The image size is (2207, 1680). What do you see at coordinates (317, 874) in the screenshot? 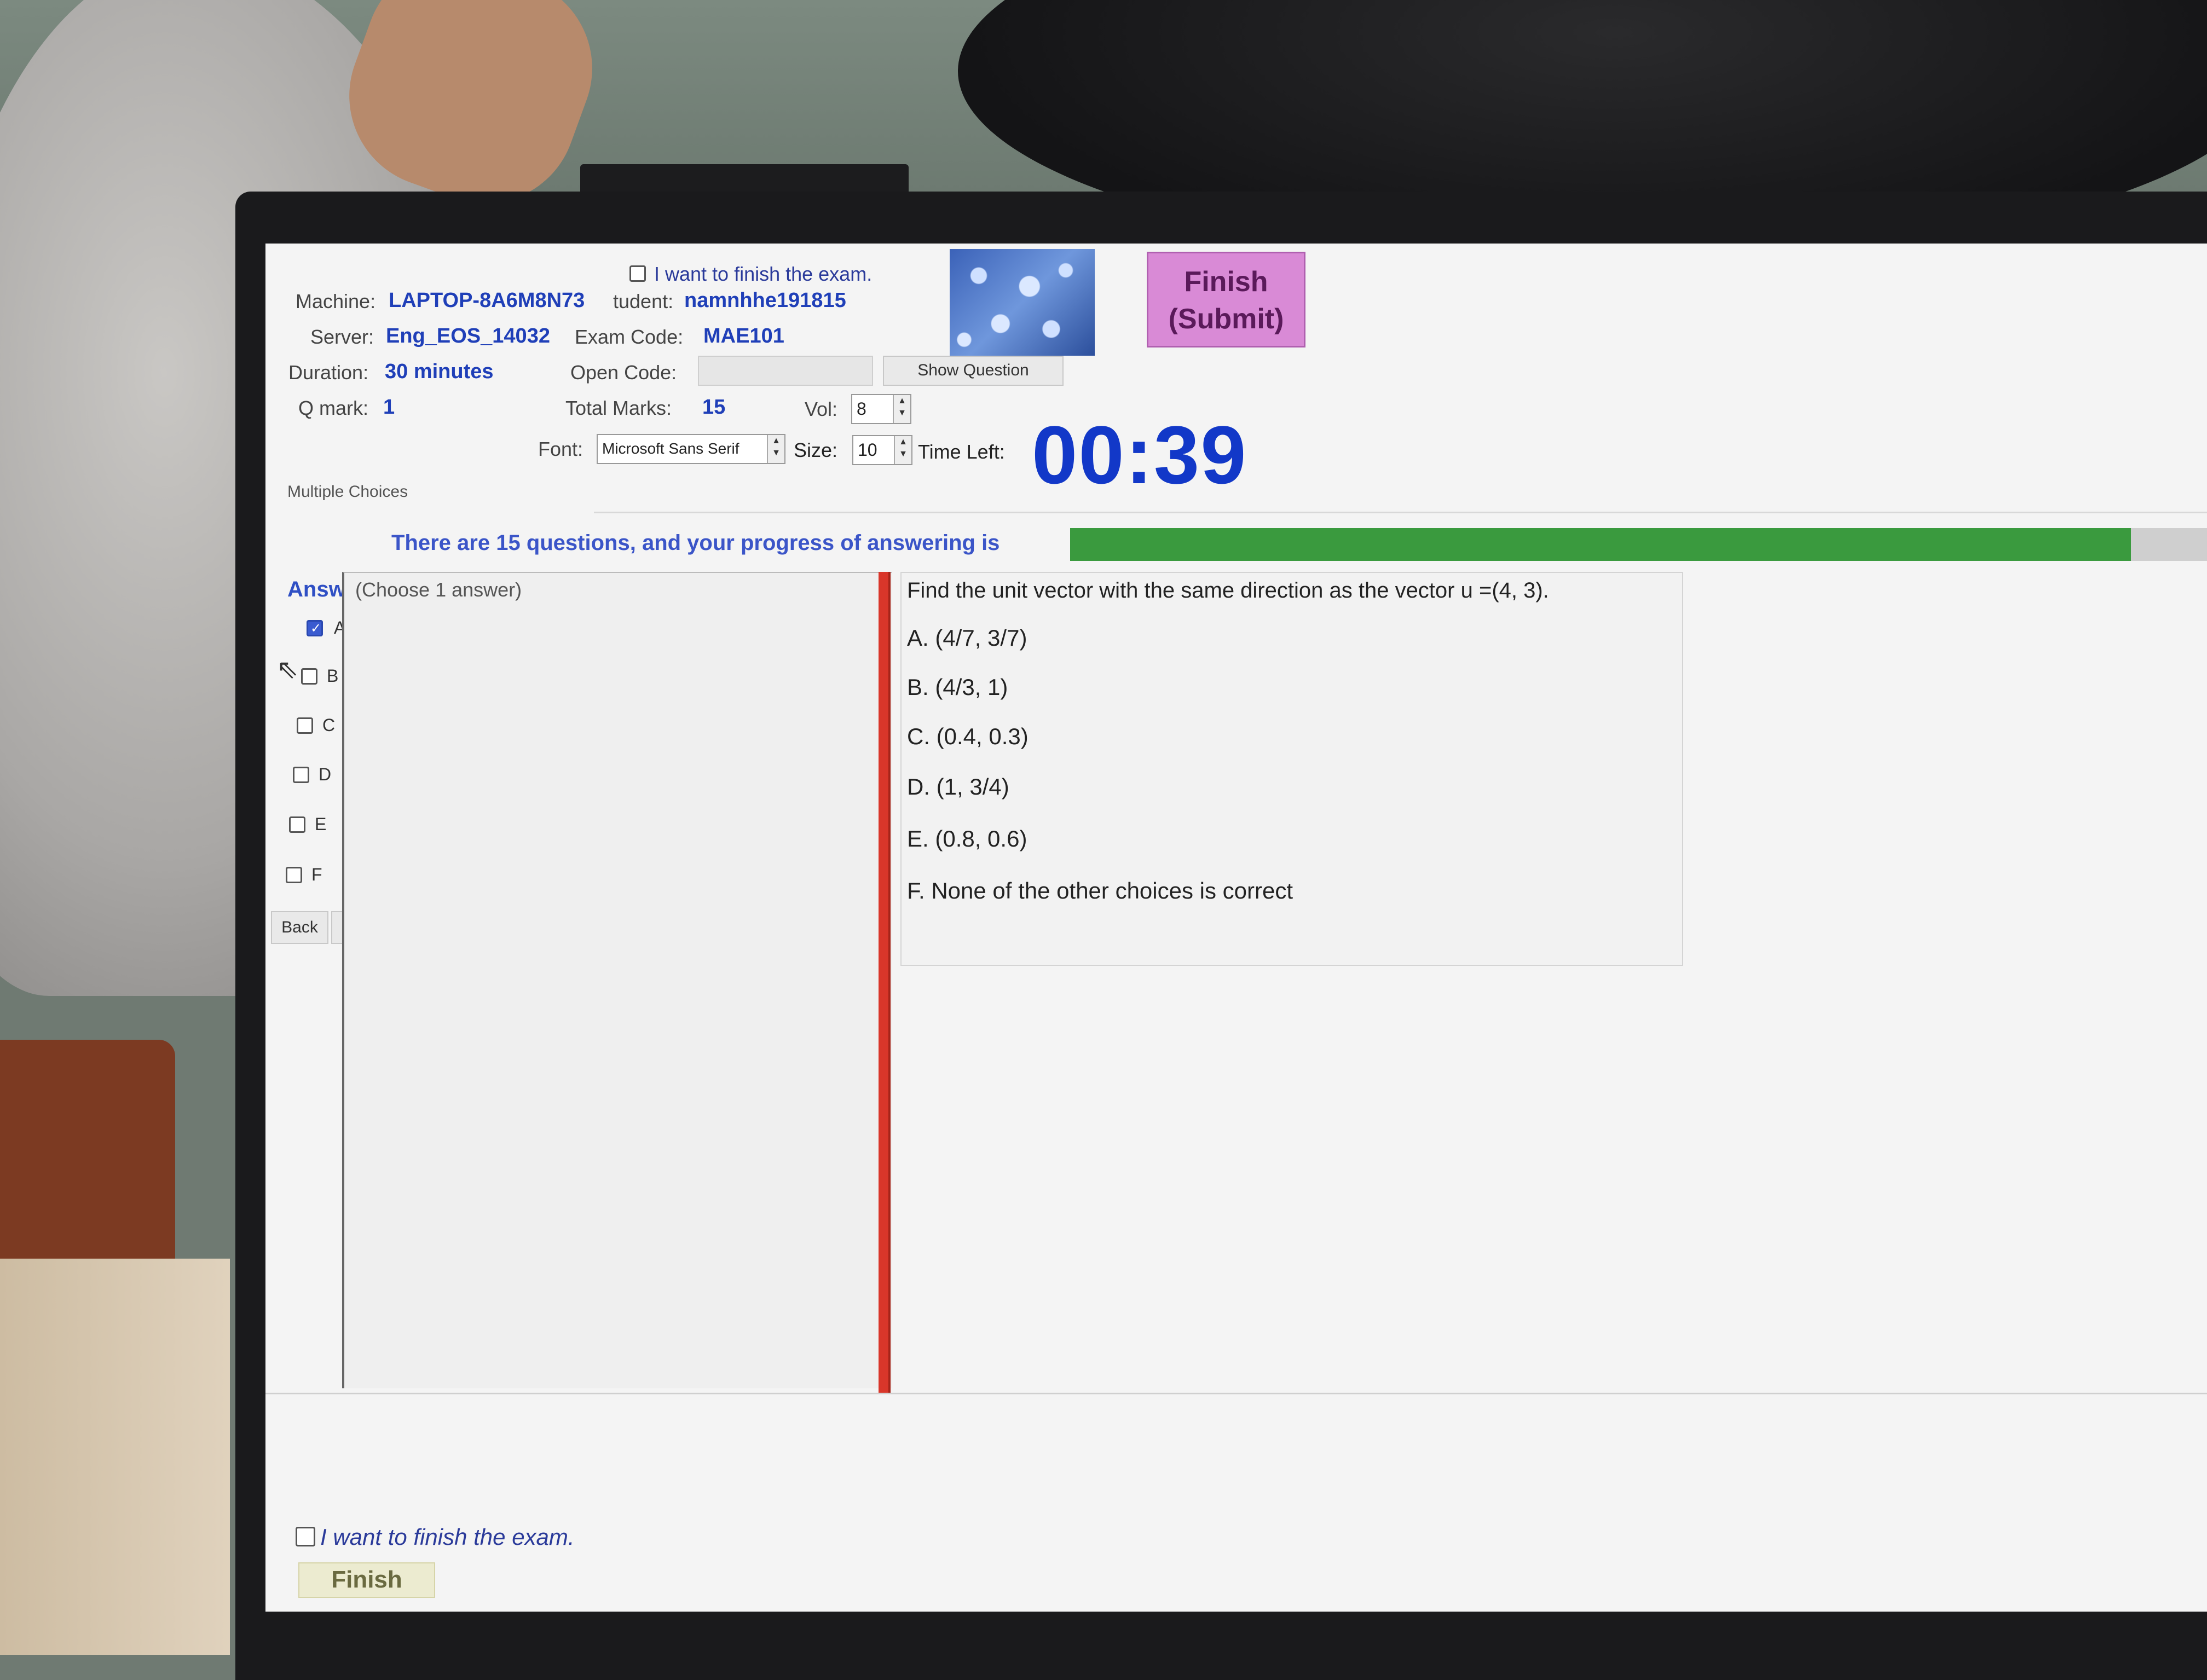
I see `answer-letter-f: F` at bounding box center [317, 874].